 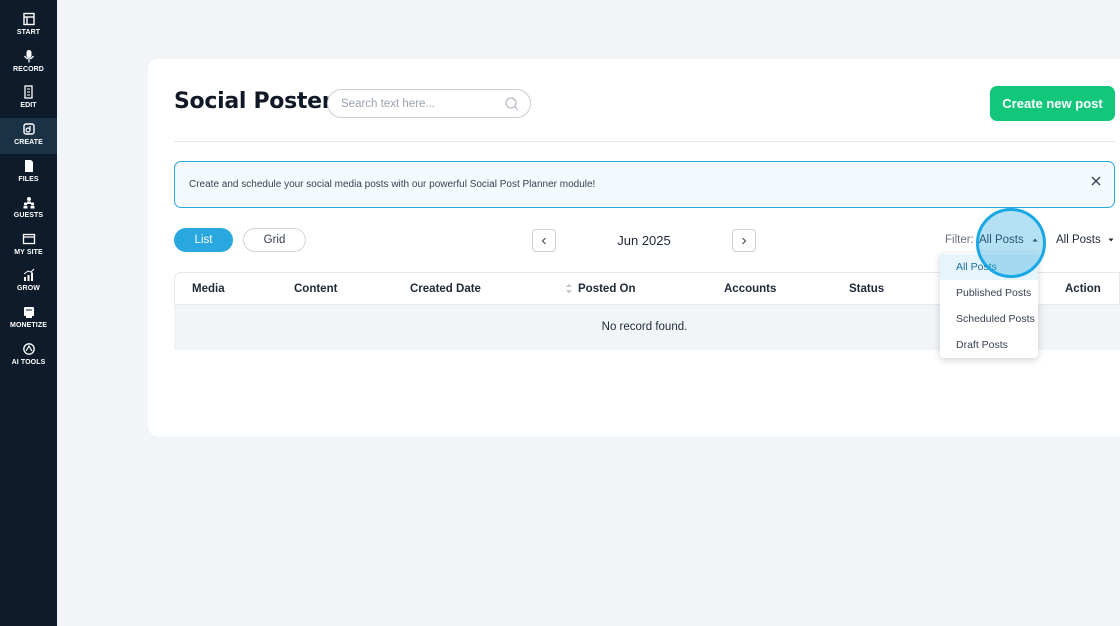 What do you see at coordinates (421, 104) in the screenshot?
I see `search-input` at bounding box center [421, 104].